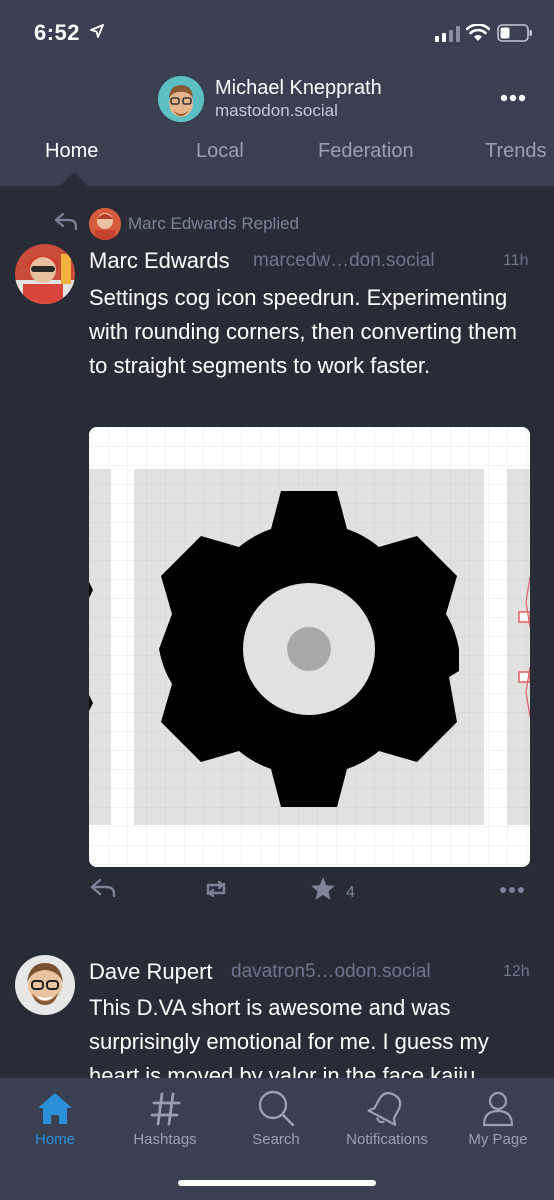 This screenshot has width=554, height=1200. I want to click on home-indicator, so click(277, 1183).